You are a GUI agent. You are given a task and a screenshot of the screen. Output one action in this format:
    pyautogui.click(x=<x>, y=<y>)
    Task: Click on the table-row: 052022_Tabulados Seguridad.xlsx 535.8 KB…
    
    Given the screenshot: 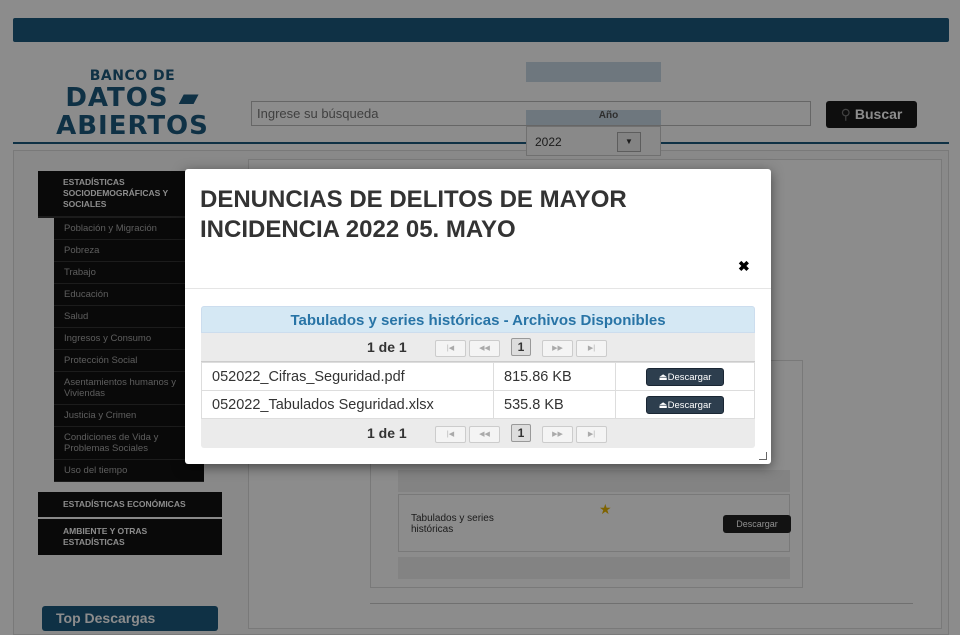 What is the action you would take?
    pyautogui.click(x=478, y=404)
    